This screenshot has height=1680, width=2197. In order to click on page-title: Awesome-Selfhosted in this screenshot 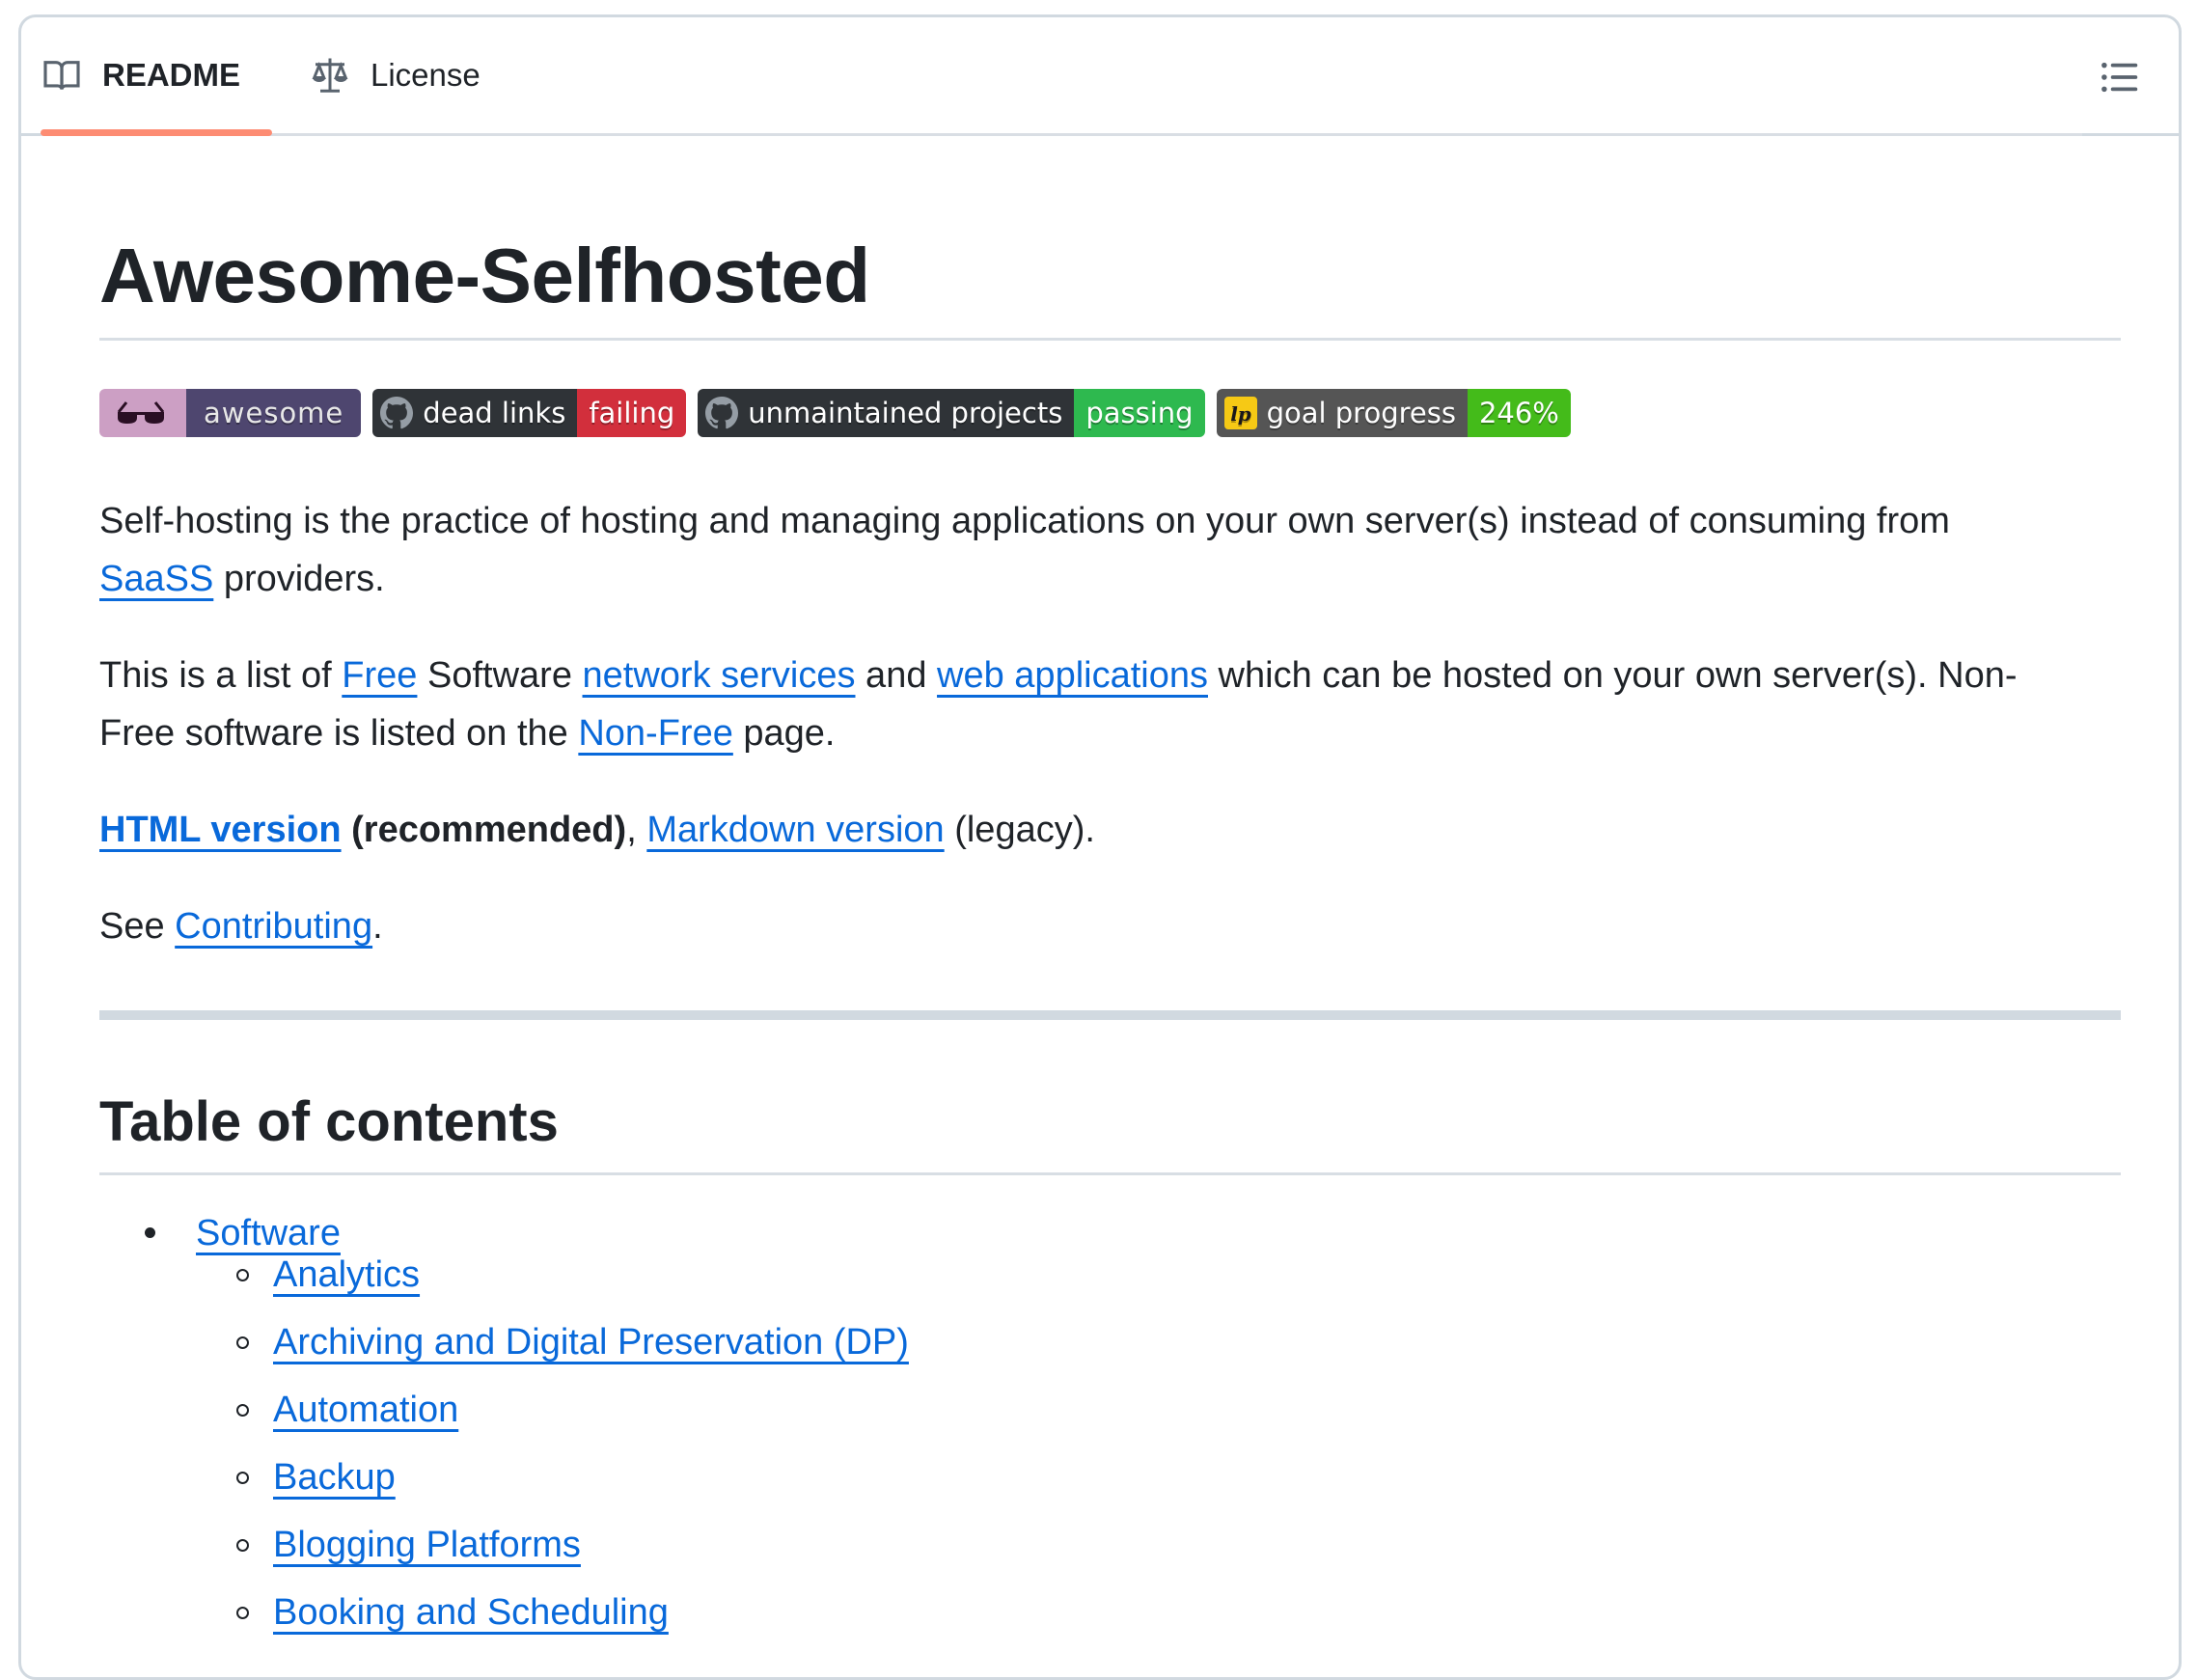, I will do `click(1110, 284)`.